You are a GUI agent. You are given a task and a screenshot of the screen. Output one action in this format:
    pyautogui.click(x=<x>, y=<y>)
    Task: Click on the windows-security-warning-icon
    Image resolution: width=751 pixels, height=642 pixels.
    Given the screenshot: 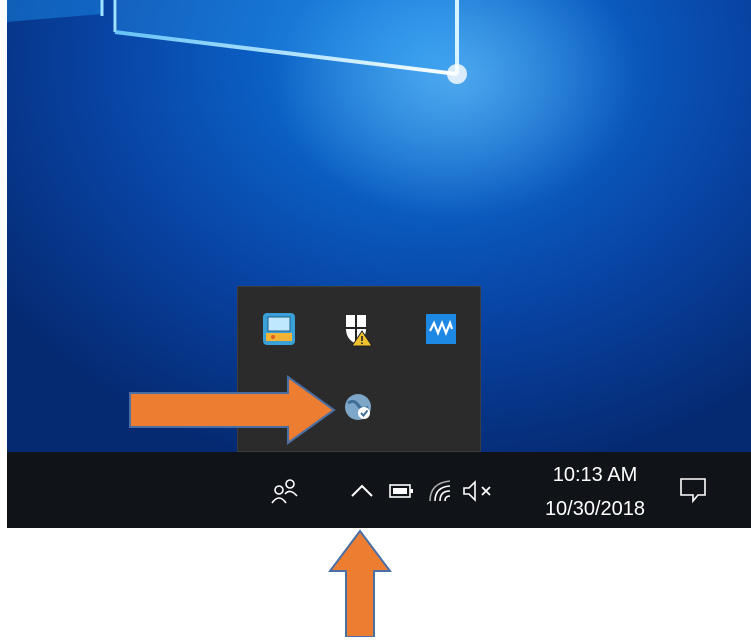 What is the action you would take?
    pyautogui.click(x=356, y=329)
    